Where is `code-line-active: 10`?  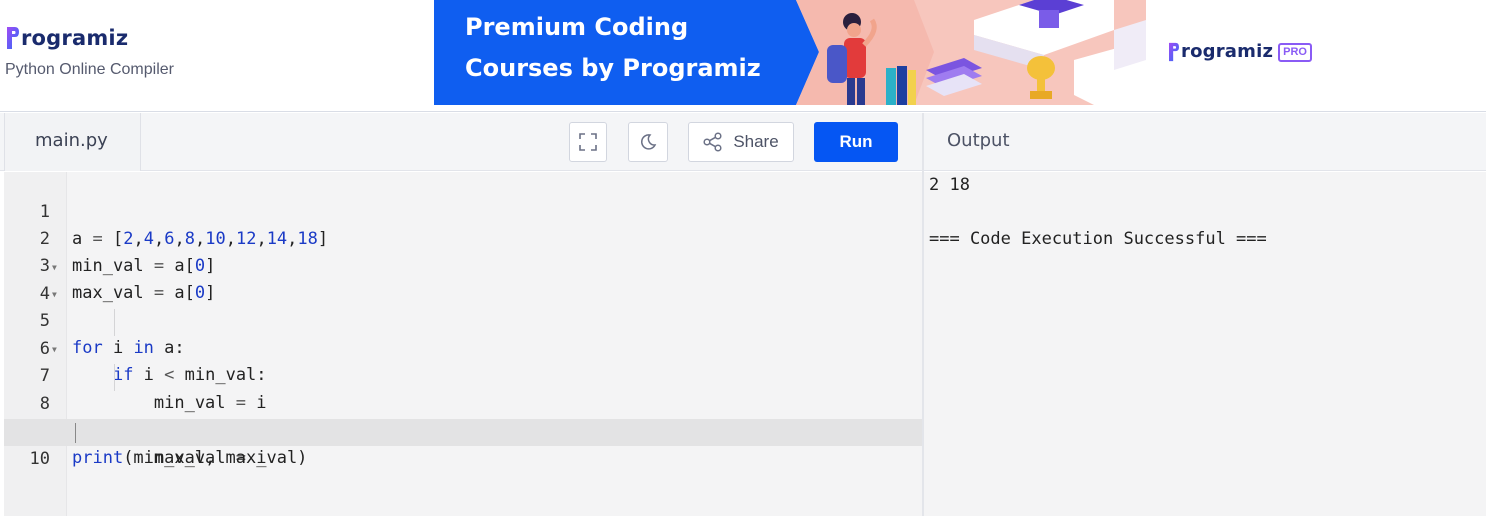 code-line-active: 10 is located at coordinates (463, 444).